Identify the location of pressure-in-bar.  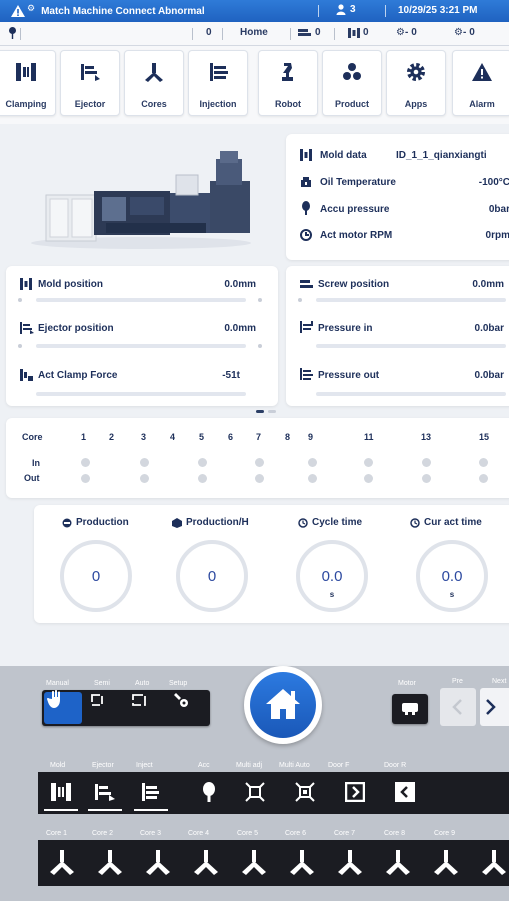
(411, 346).